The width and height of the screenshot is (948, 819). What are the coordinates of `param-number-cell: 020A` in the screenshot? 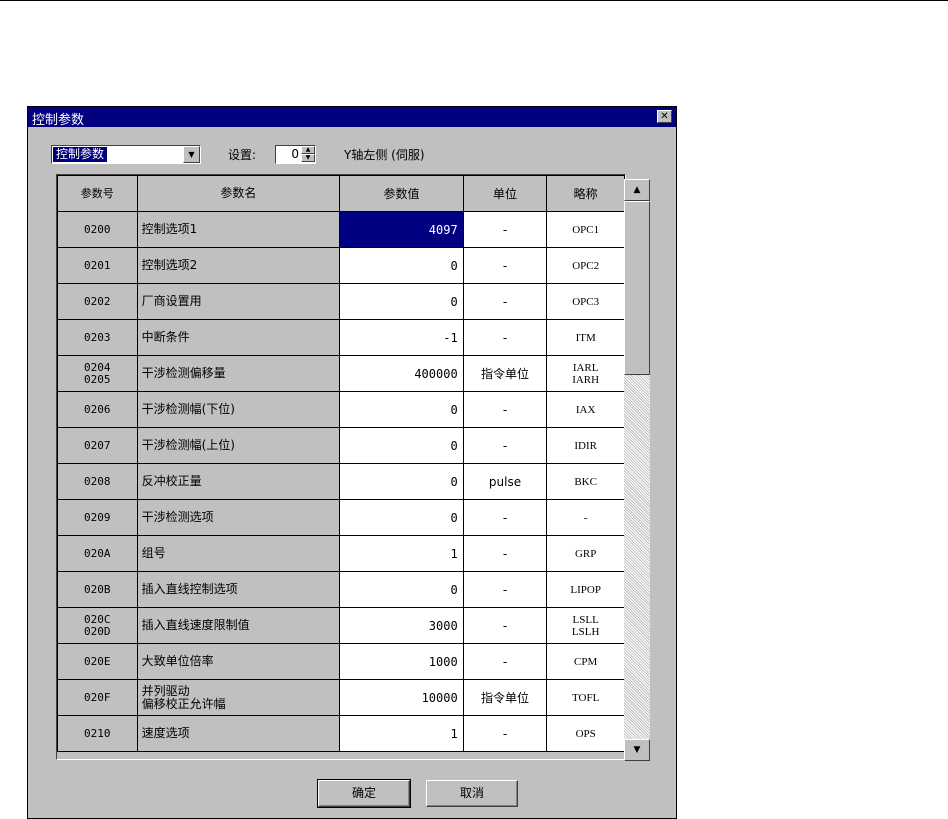 It's located at (97, 553).